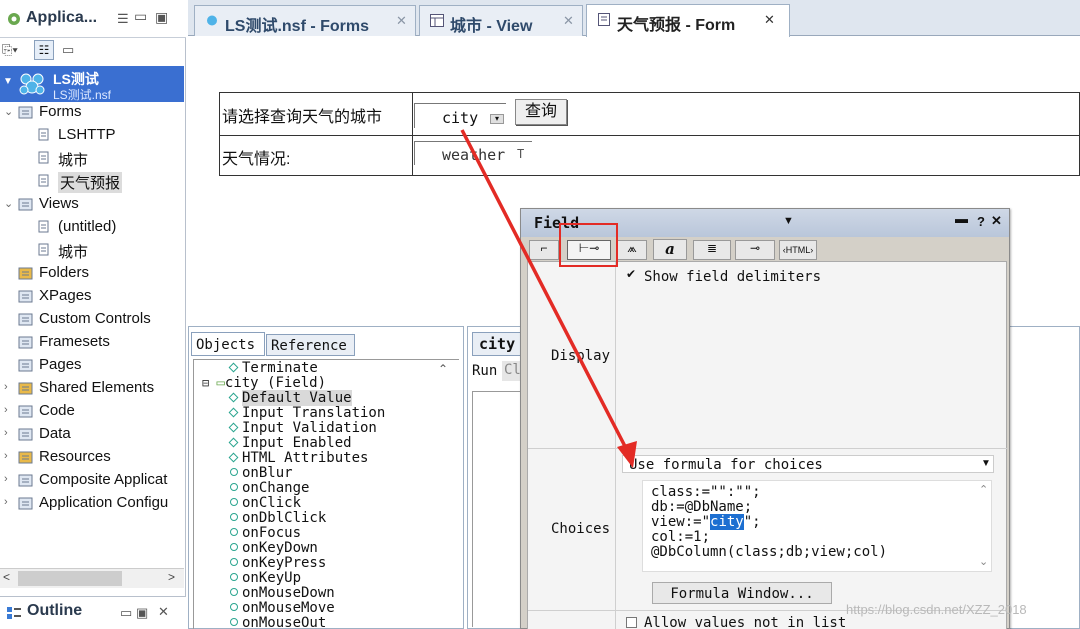 The height and width of the screenshot is (629, 1080). I want to click on design-element-icon, so click(26, 503).